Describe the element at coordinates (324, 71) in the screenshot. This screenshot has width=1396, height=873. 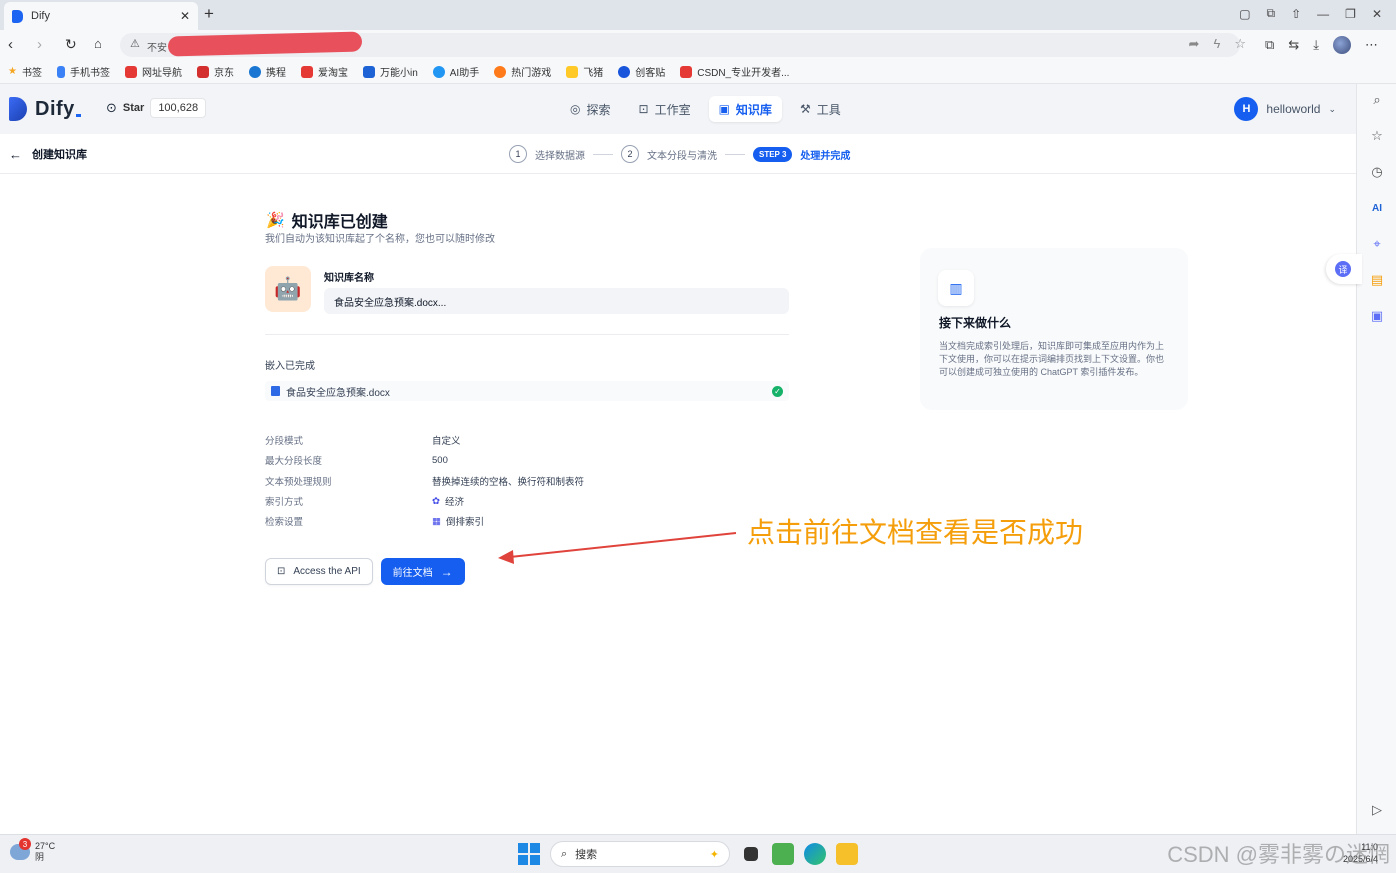
I see `bookmark-item: 爱淘宝` at that location.